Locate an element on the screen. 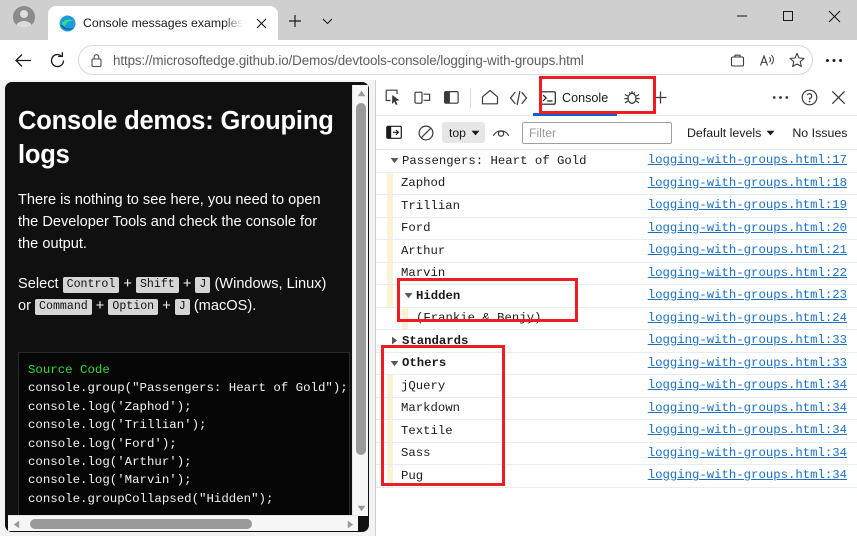  filter-input: Filter is located at coordinates (596, 132).